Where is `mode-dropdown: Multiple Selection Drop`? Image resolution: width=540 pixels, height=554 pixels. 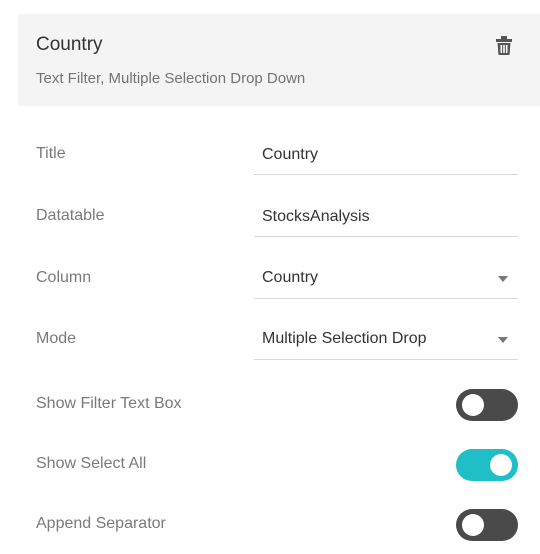 mode-dropdown: Multiple Selection Drop is located at coordinates (386, 341).